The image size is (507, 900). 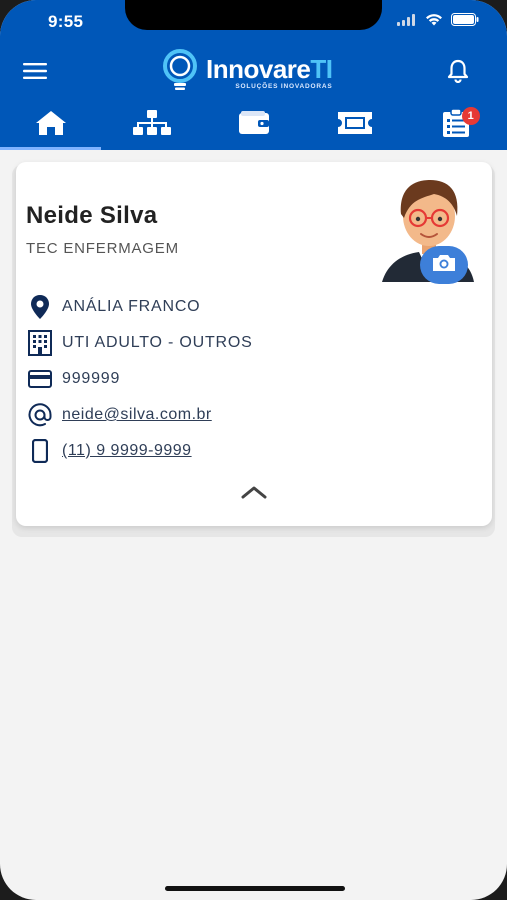 I want to click on tab-ticket, so click(x=354, y=125).